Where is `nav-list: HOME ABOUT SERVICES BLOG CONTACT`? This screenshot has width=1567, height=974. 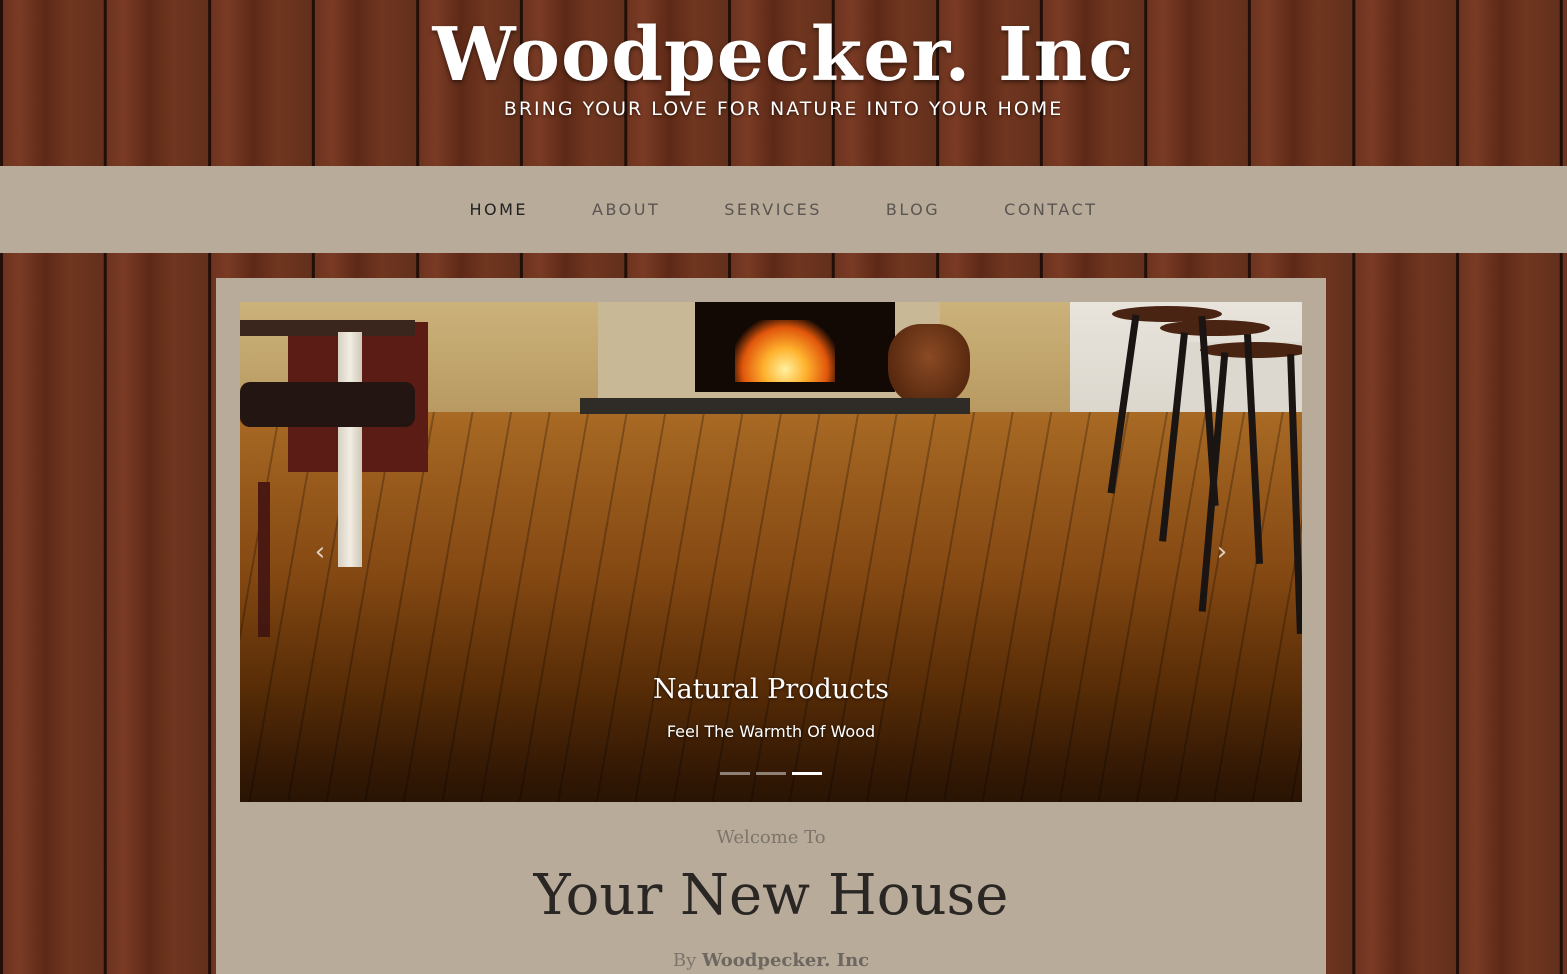 nav-list: HOME ABOUT SERVICES BLOG CONTACT is located at coordinates (783, 209).